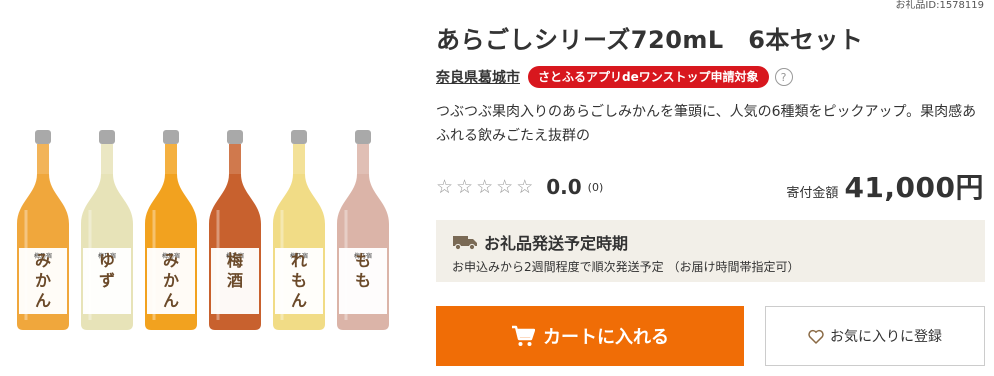 The width and height of the screenshot is (994, 376). What do you see at coordinates (107, 230) in the screenshot?
I see `bottle-2: 梅乃宿ゆず` at bounding box center [107, 230].